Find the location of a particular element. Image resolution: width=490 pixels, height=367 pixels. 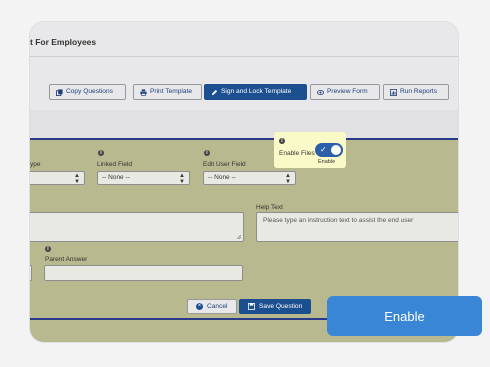

help-text-label: Help Text is located at coordinates (269, 207).